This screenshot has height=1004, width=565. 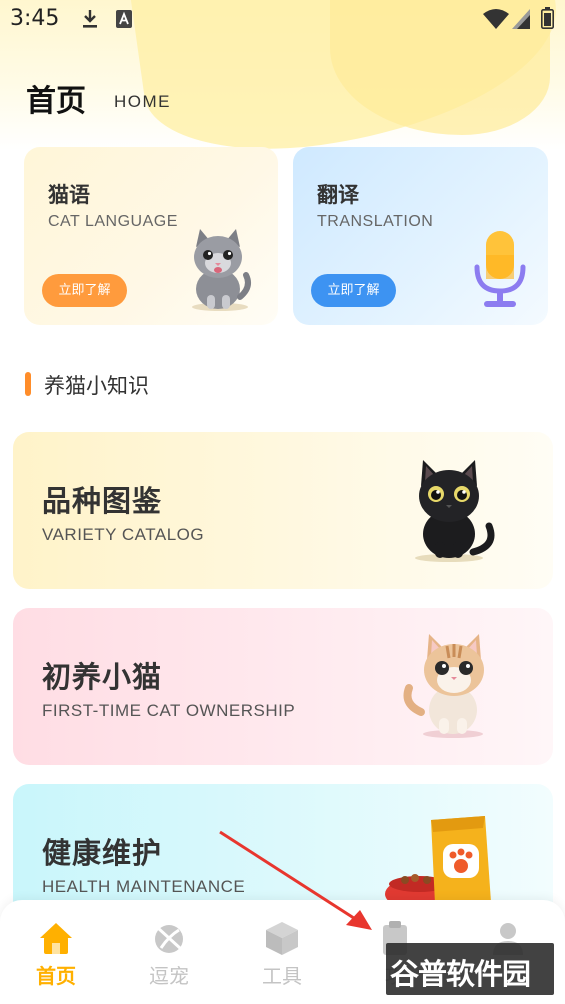 I want to click on status-bar: 3:45, so click(x=282, y=20).